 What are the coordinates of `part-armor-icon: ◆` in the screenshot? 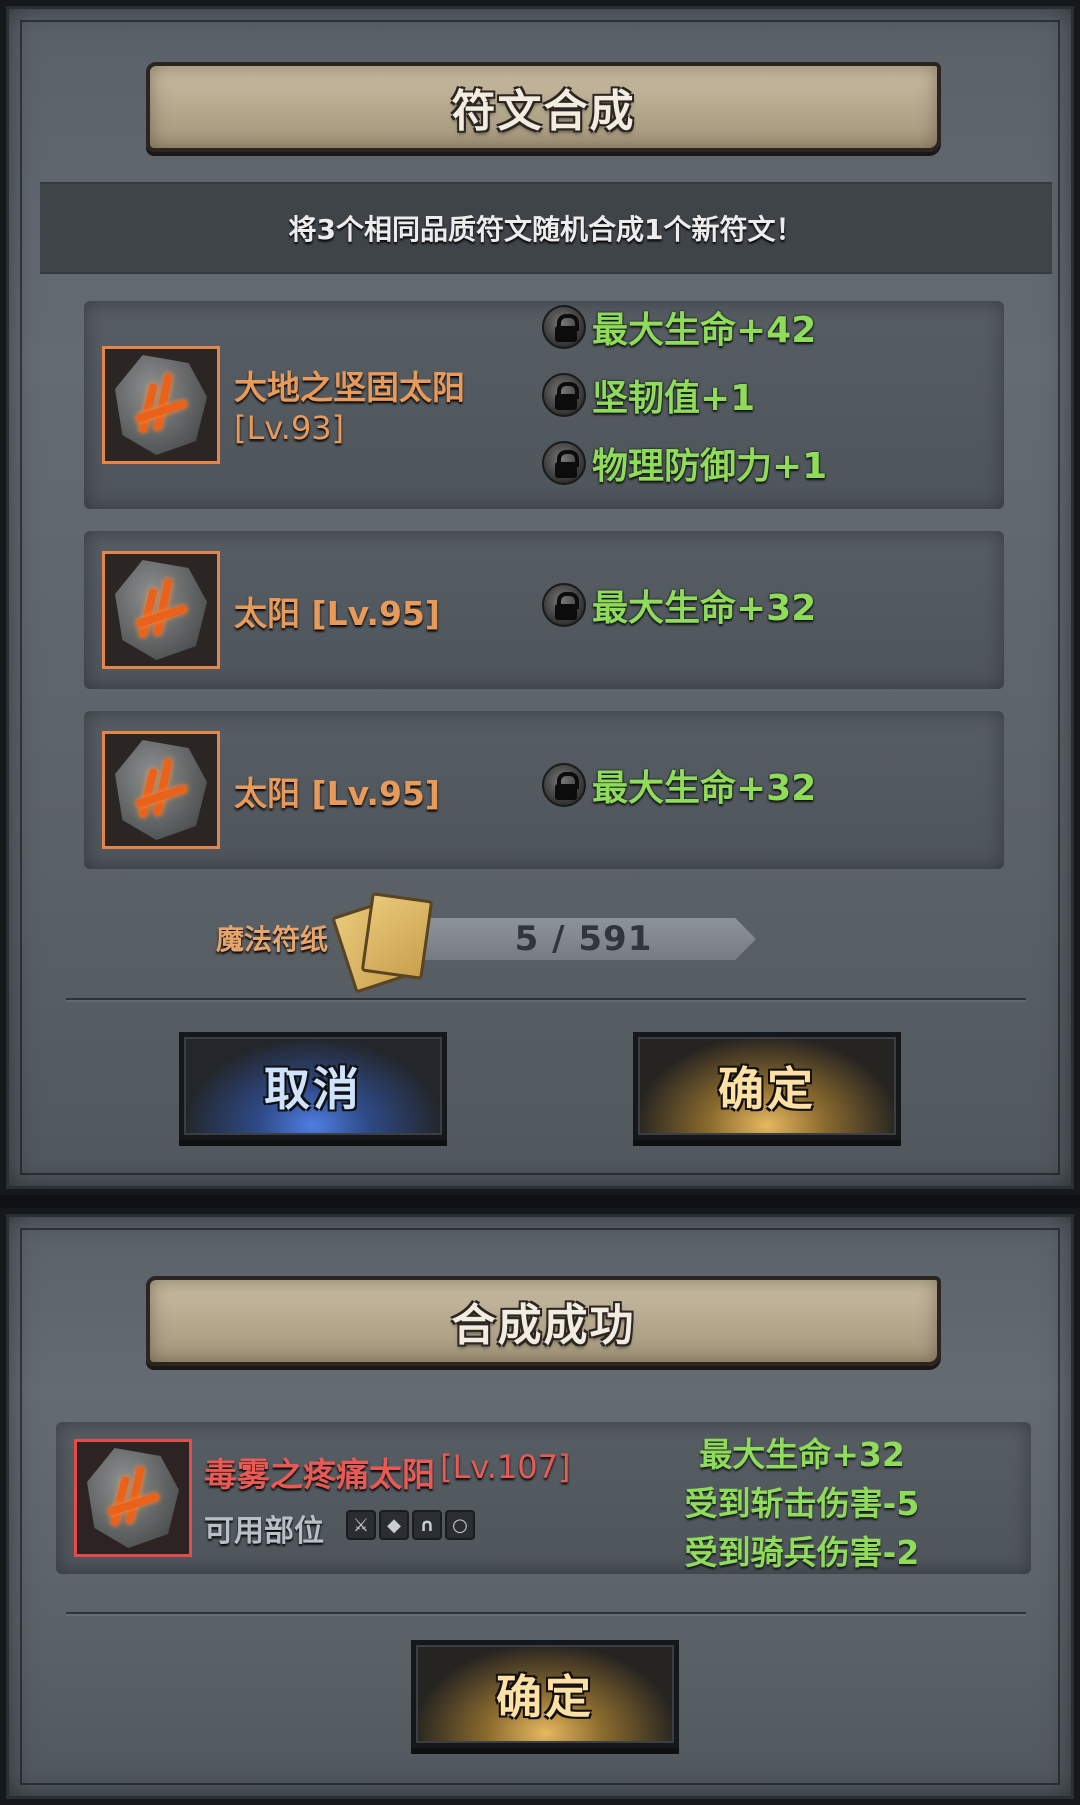 It's located at (394, 1525).